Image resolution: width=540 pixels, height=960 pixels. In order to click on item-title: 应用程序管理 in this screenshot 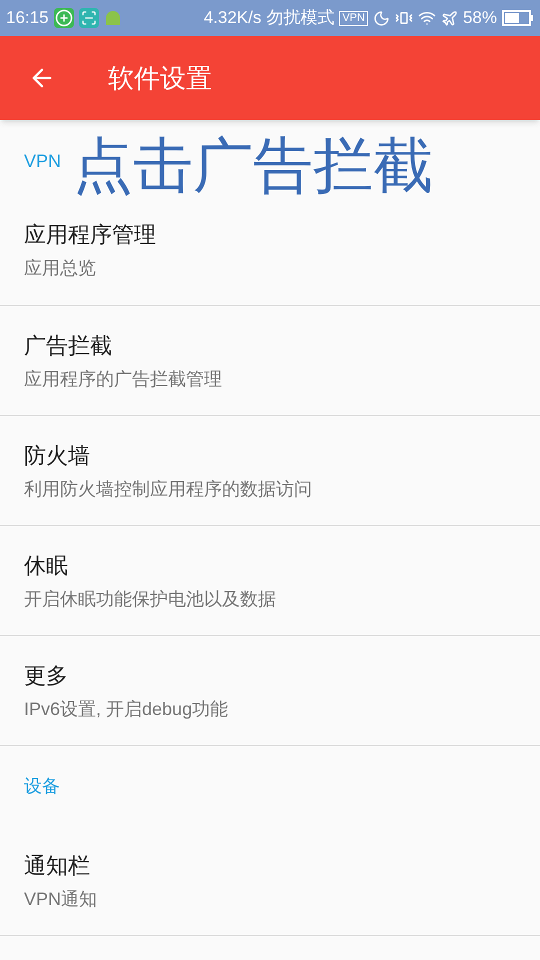, I will do `click(90, 235)`.